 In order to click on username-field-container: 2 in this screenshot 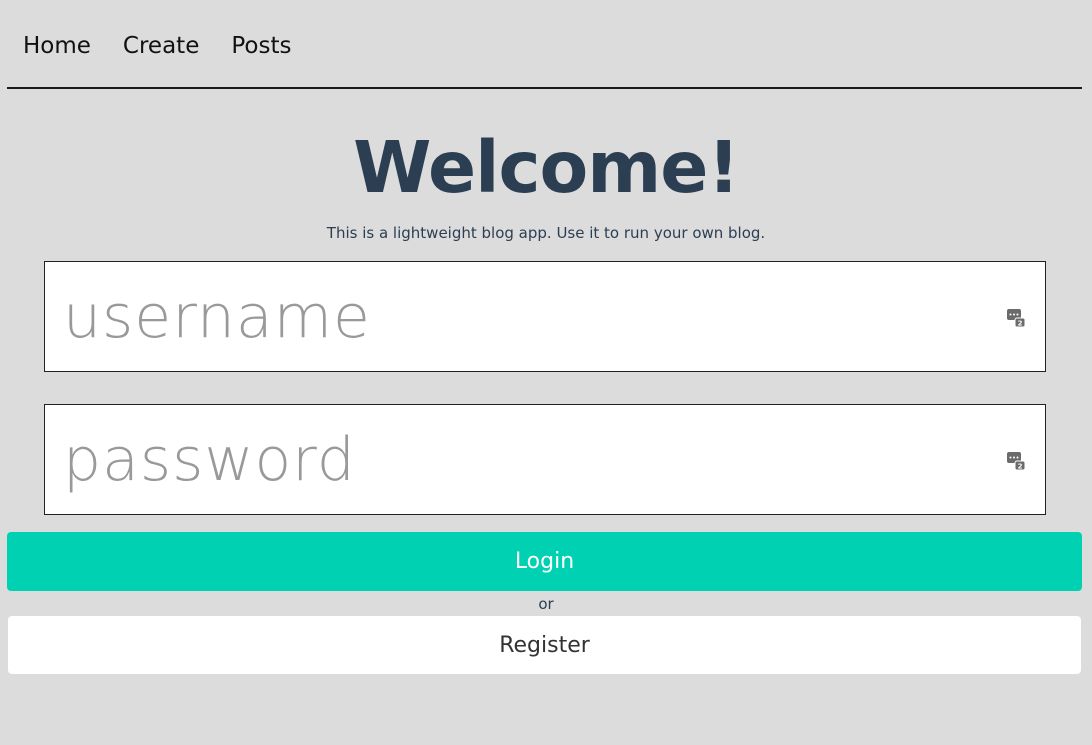, I will do `click(545, 316)`.